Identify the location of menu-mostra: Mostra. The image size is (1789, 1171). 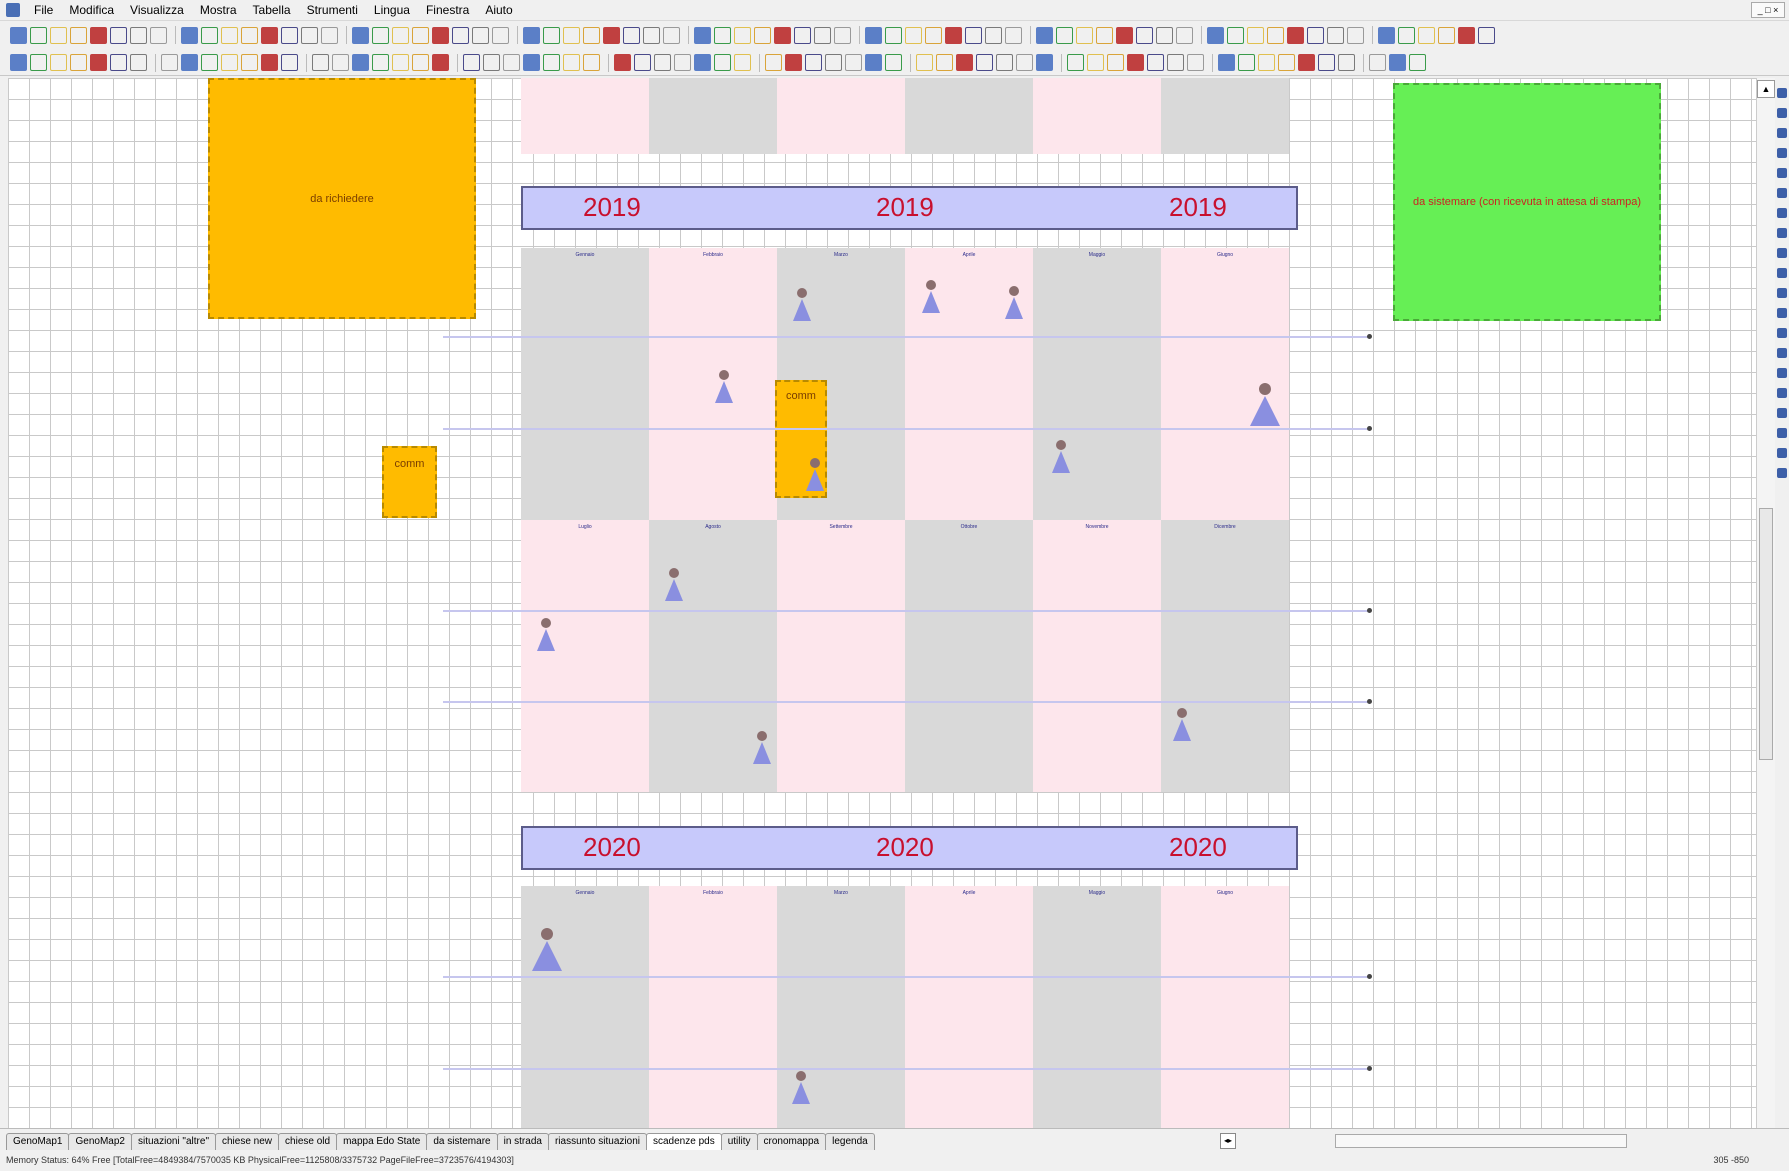
(218, 10).